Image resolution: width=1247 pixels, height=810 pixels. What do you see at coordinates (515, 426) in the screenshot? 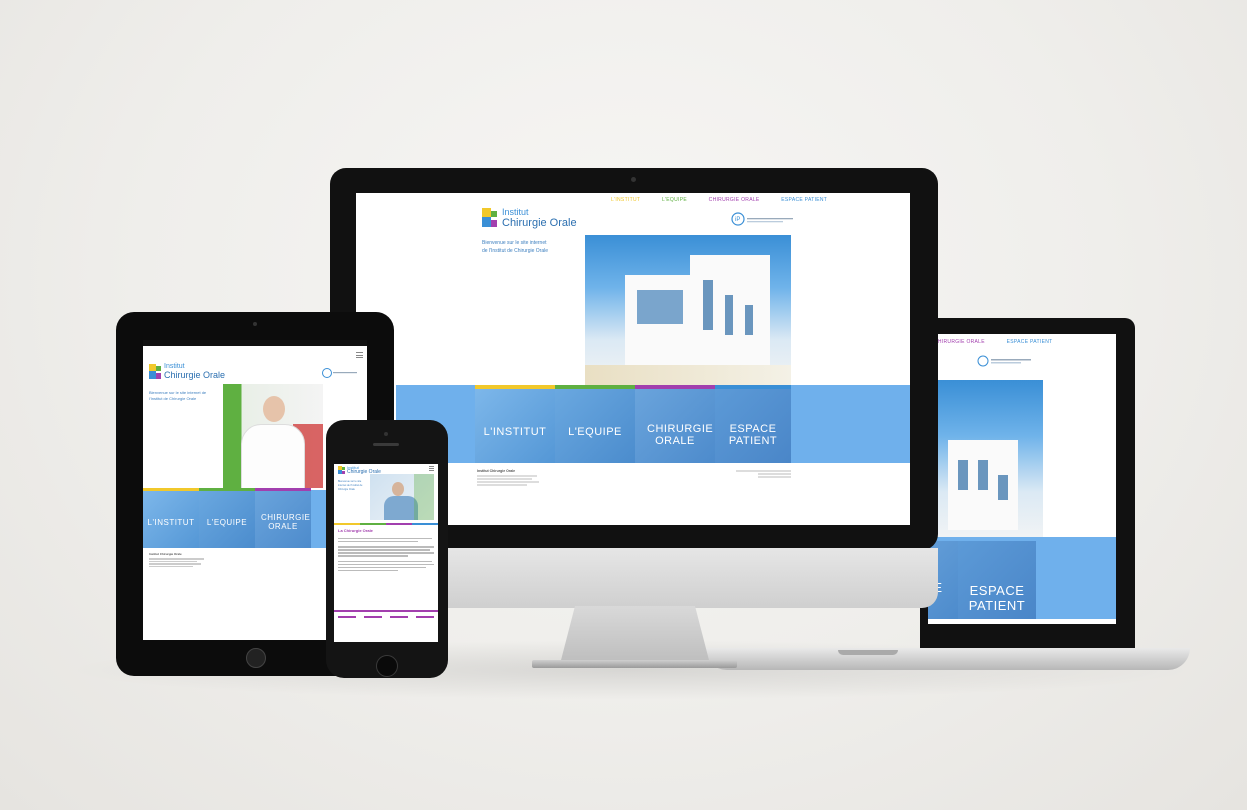
I see `tile-institut: L'INSTITUT` at bounding box center [515, 426].